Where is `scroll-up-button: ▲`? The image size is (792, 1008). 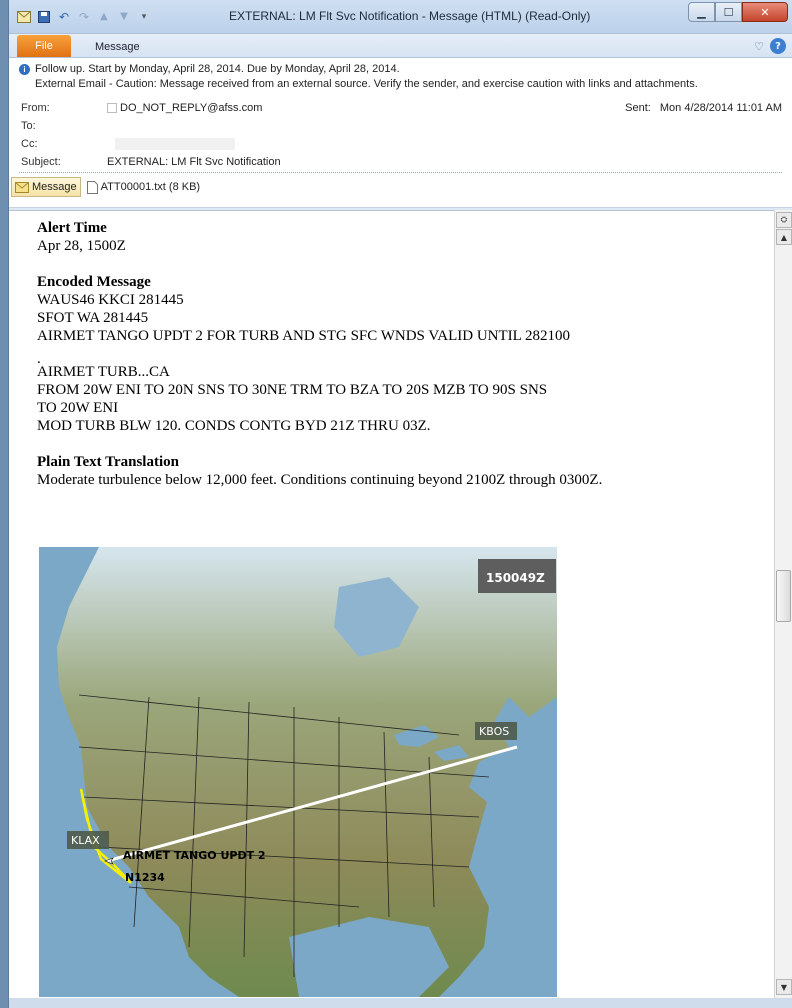
scroll-up-button: ▲ is located at coordinates (784, 237).